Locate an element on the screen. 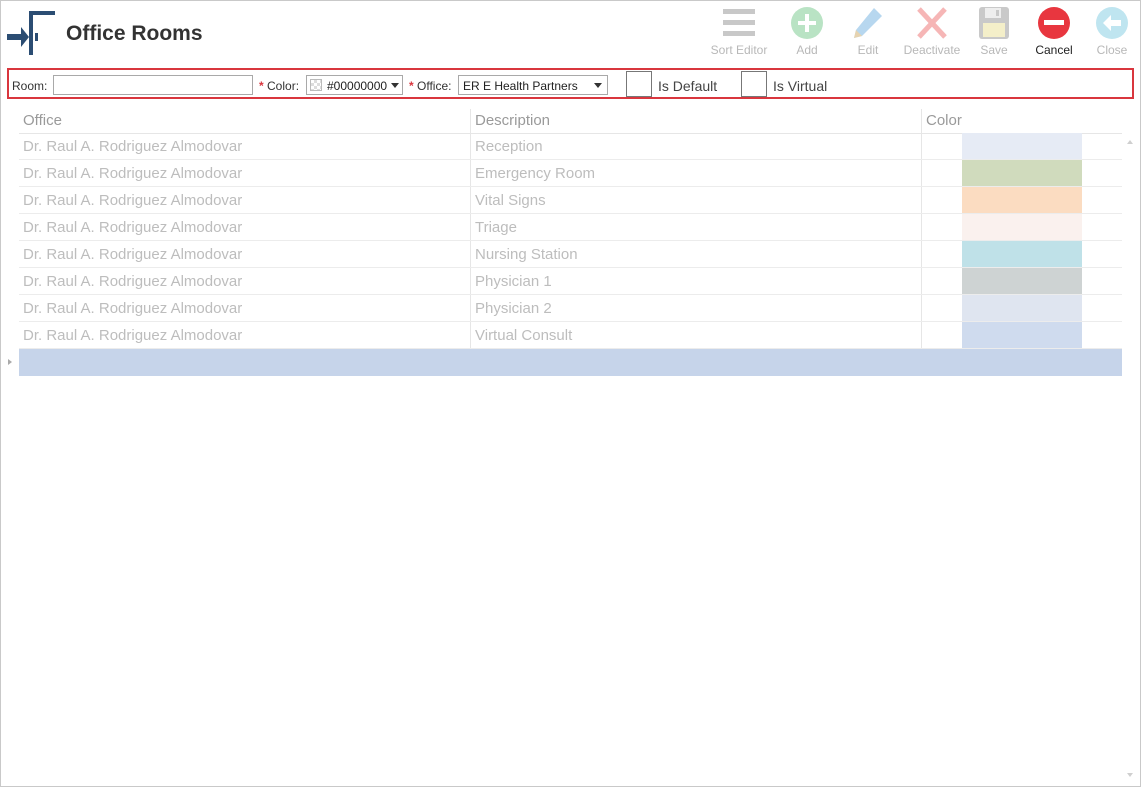  scroll-down-icon is located at coordinates (1130, 775).